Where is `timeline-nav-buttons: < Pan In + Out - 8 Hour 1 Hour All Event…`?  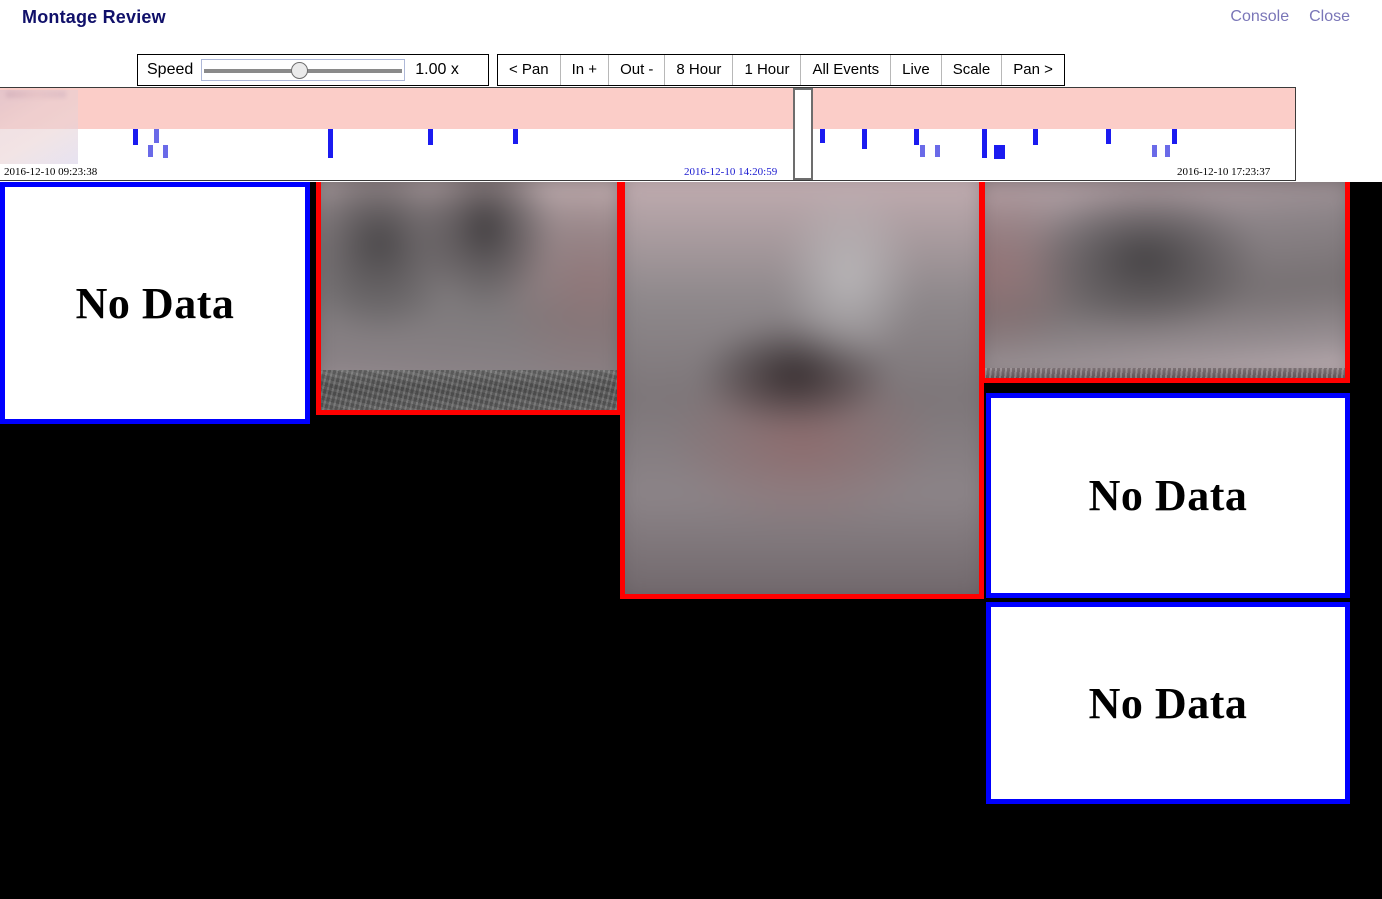
timeline-nav-buttons: < Pan In + Out - 8 Hour 1 Hour All Event… is located at coordinates (781, 70).